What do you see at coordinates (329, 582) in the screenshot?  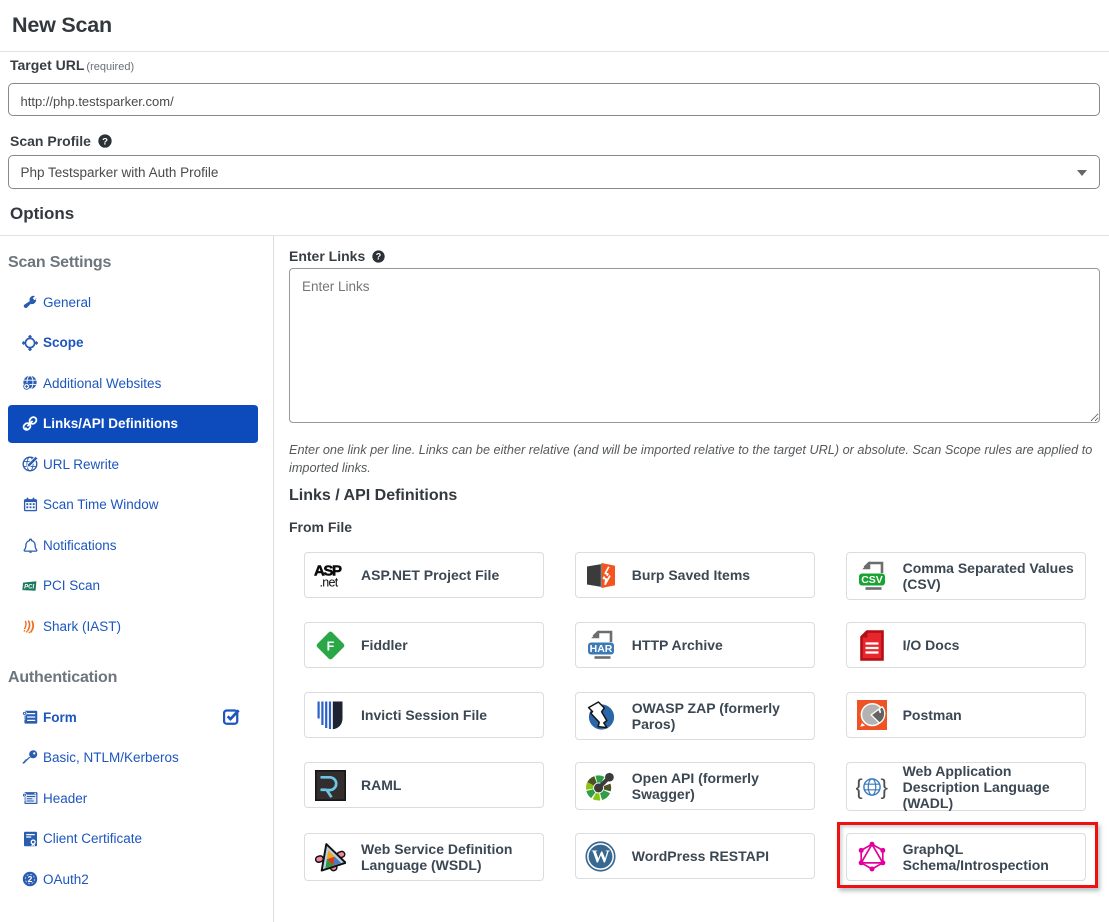 I see `svg-text: .net` at bounding box center [329, 582].